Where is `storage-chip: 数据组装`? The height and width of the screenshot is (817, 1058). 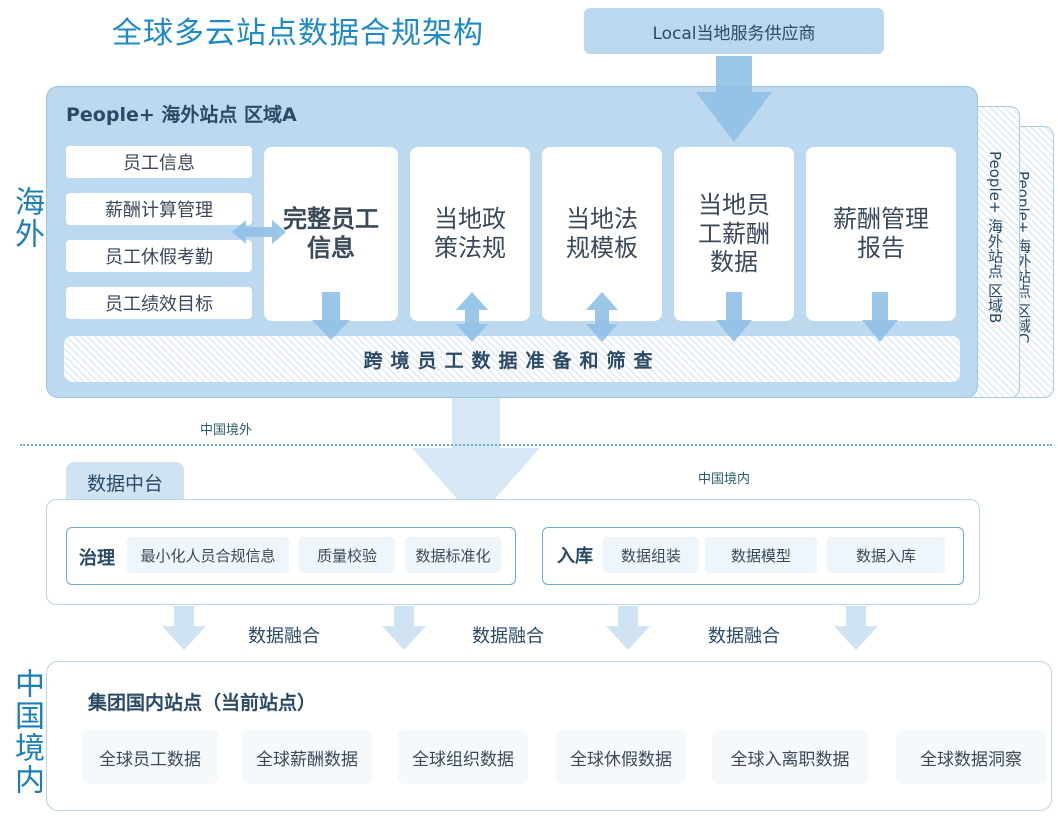
storage-chip: 数据组装 is located at coordinates (651, 555).